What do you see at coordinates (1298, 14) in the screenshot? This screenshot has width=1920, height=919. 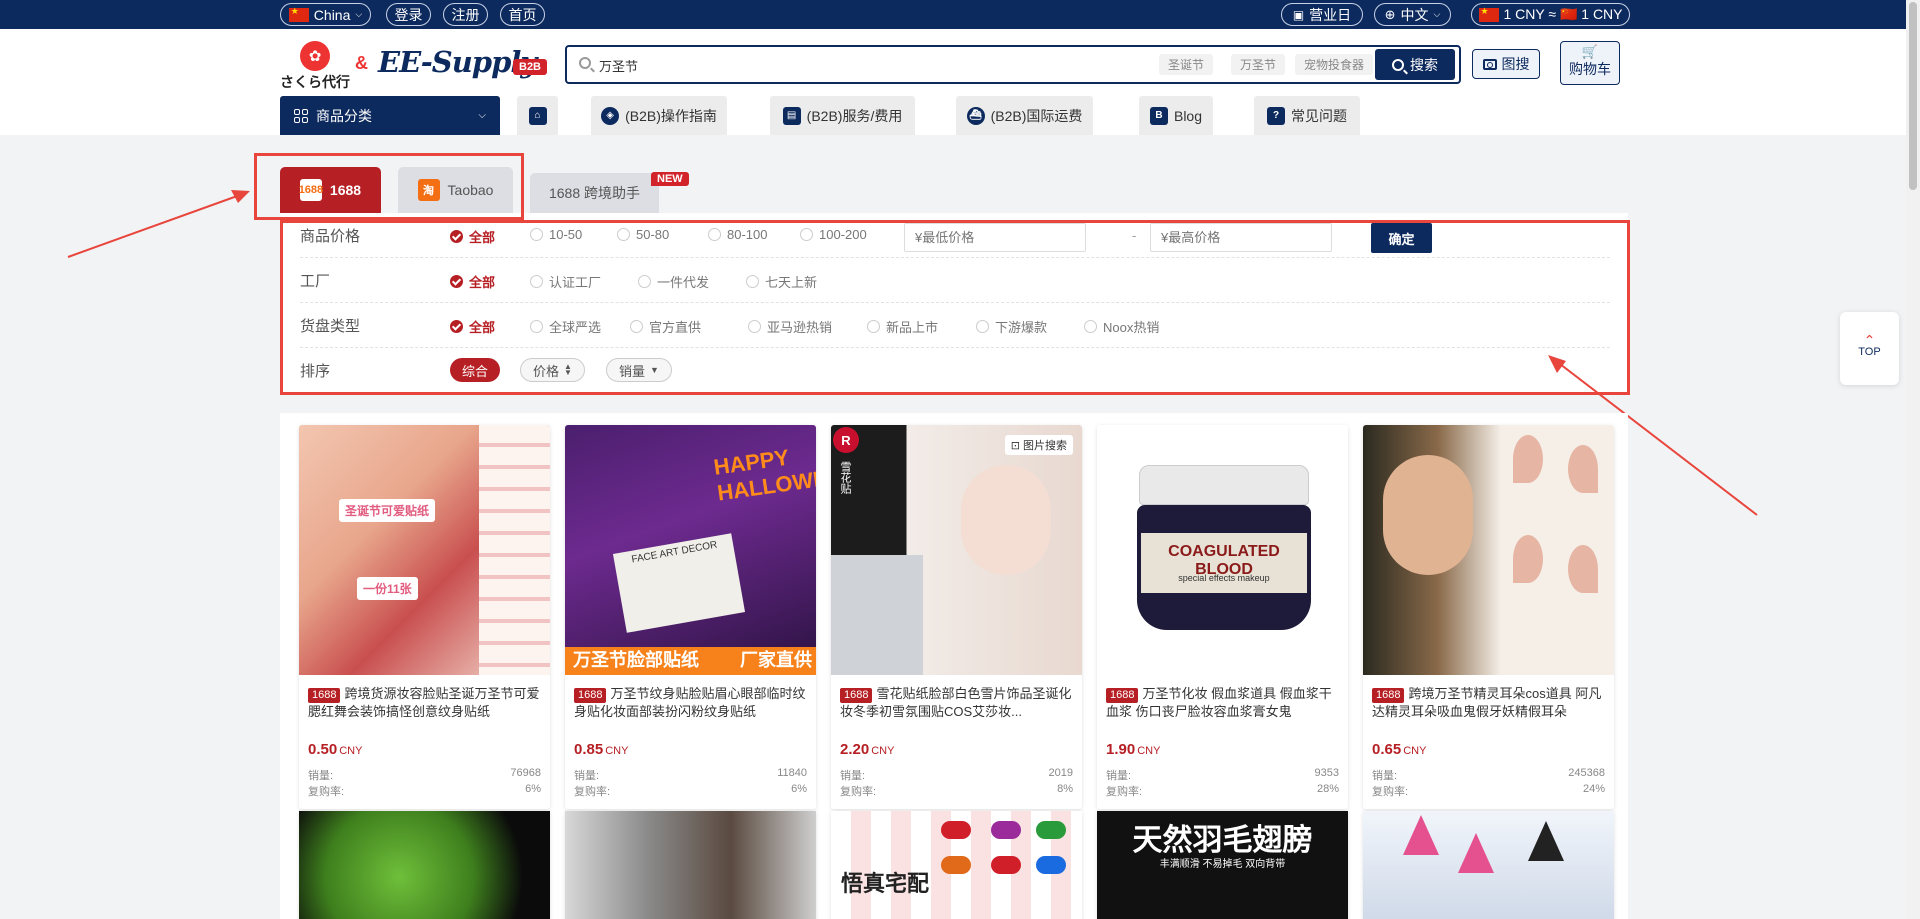 I see `calendar-icon: ▣` at bounding box center [1298, 14].